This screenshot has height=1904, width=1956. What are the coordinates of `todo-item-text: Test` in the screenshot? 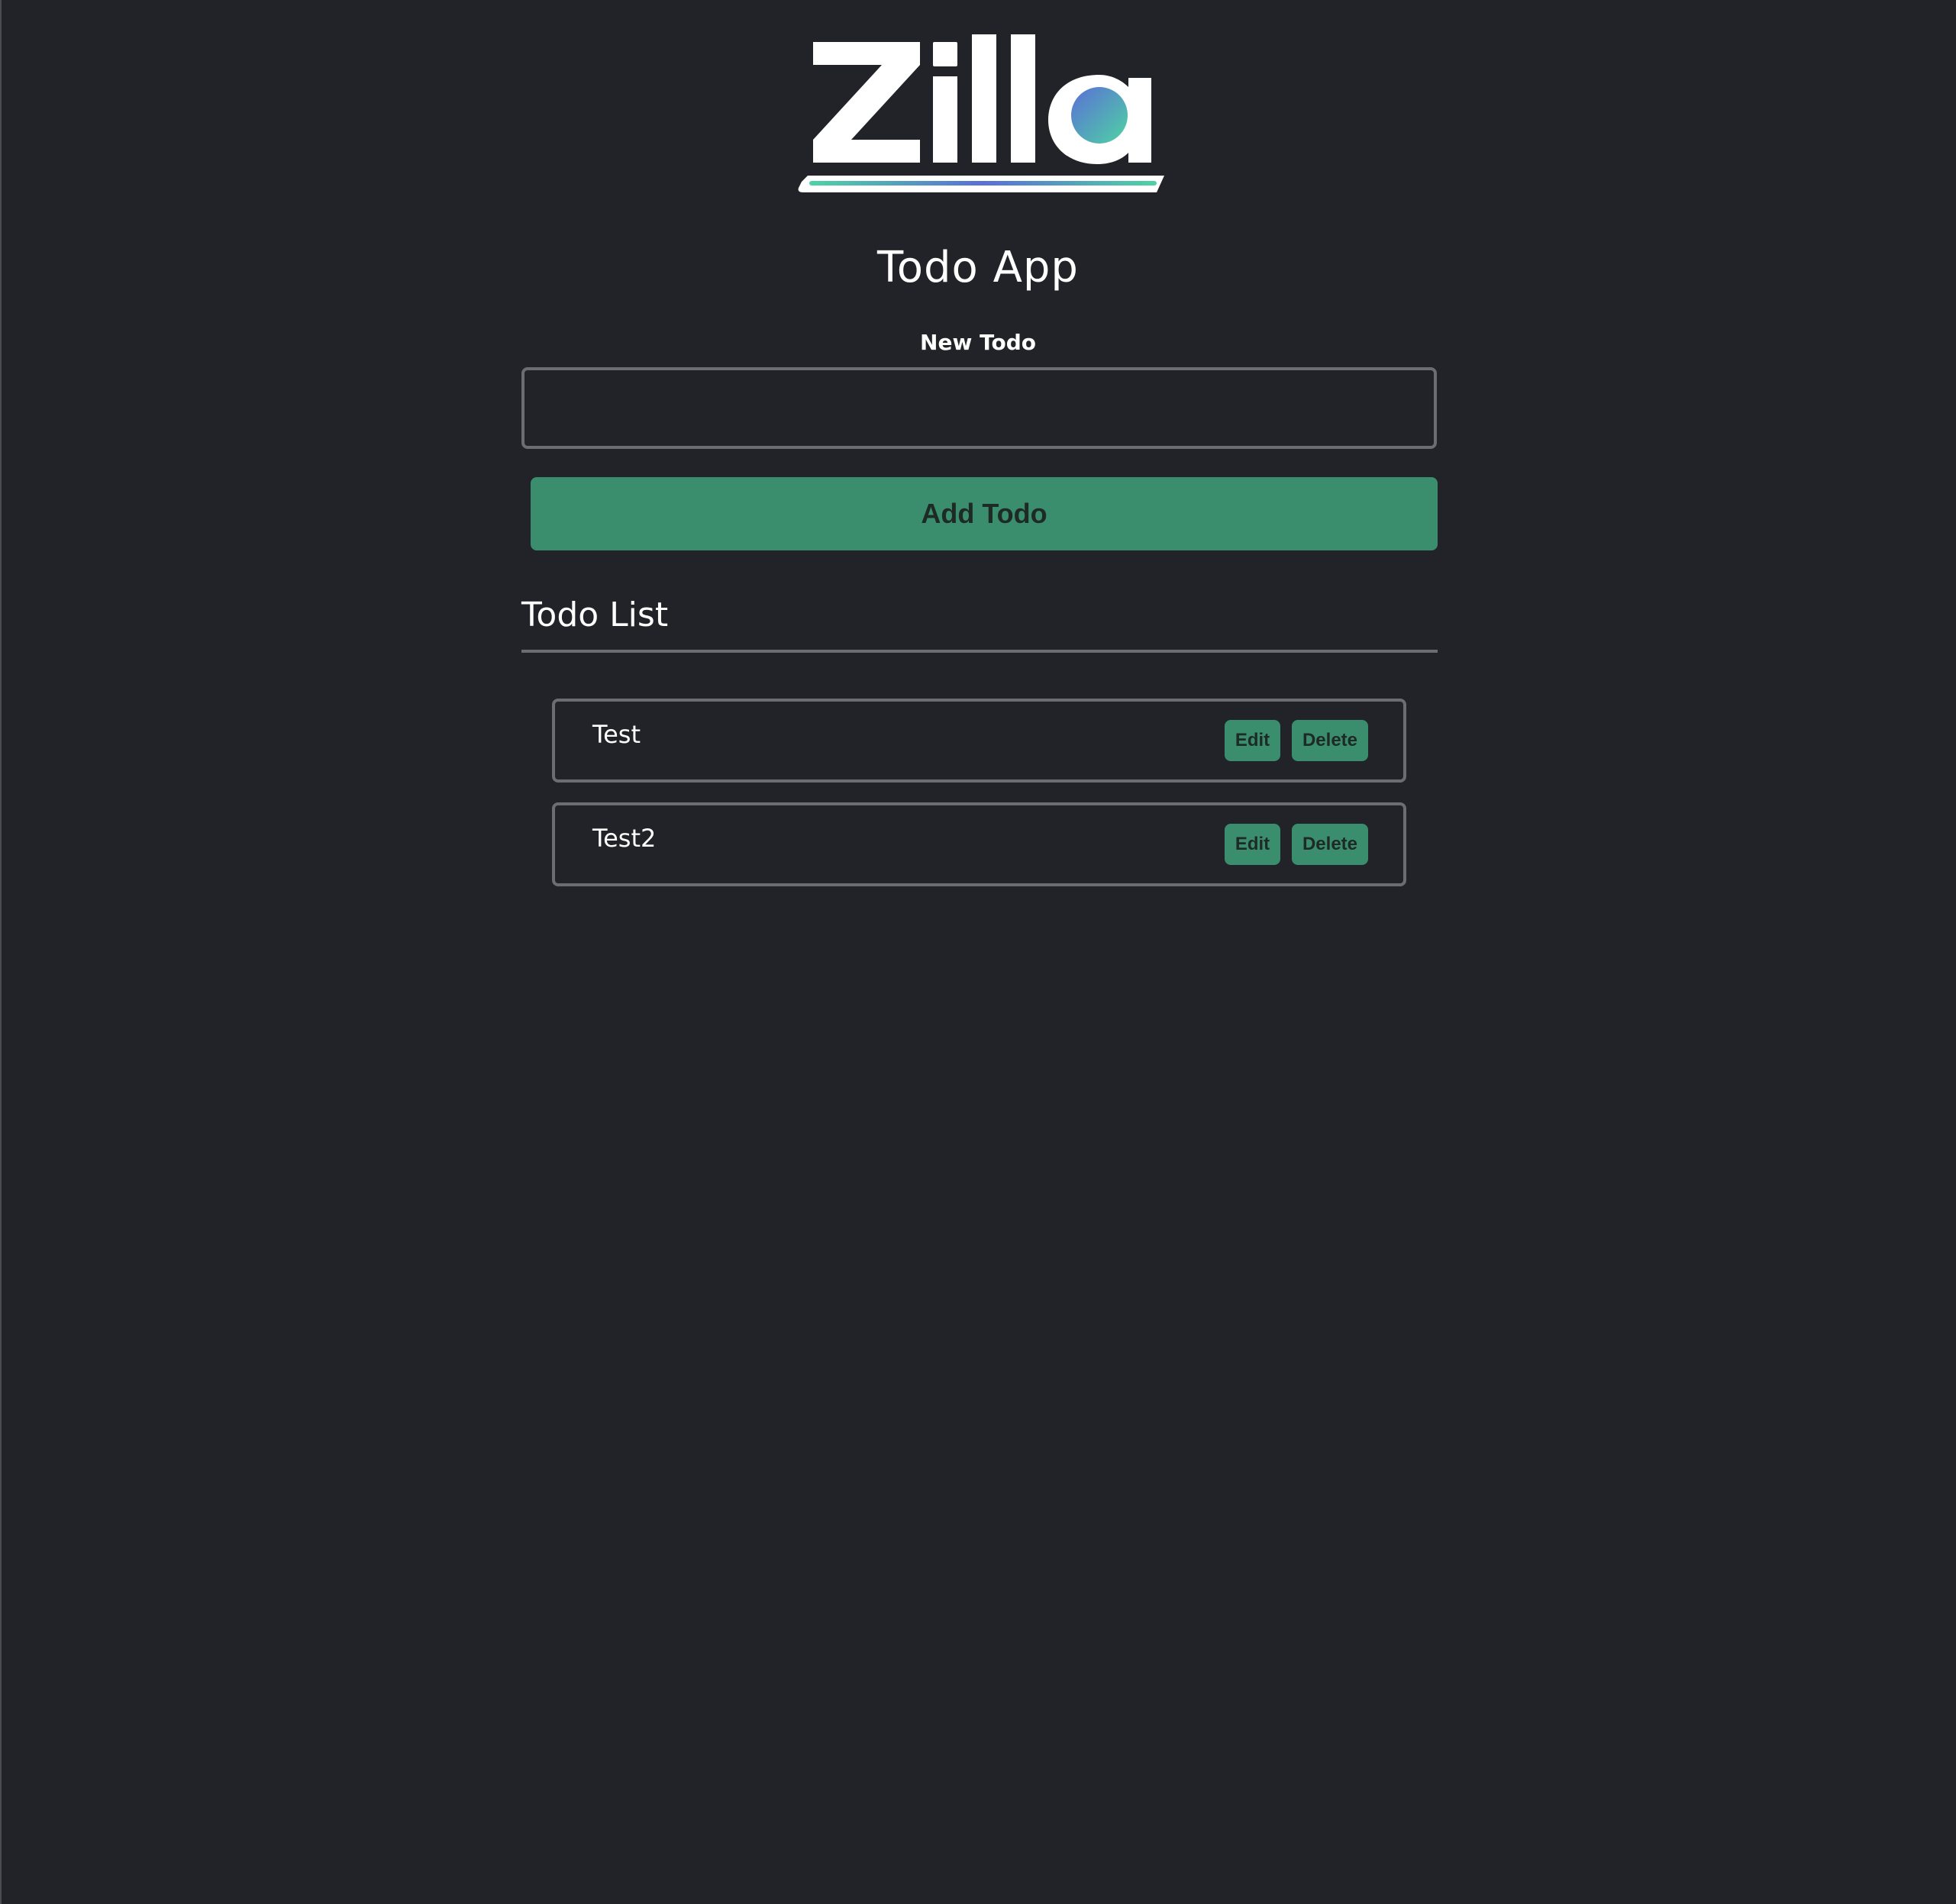 It's located at (616, 734).